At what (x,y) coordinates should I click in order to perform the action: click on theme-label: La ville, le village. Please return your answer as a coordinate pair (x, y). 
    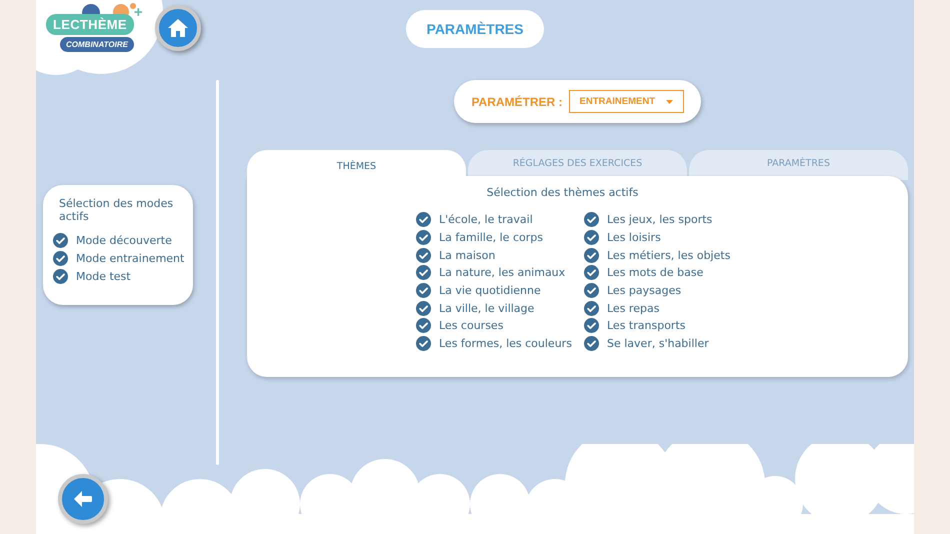
    Looking at the image, I should click on (486, 308).